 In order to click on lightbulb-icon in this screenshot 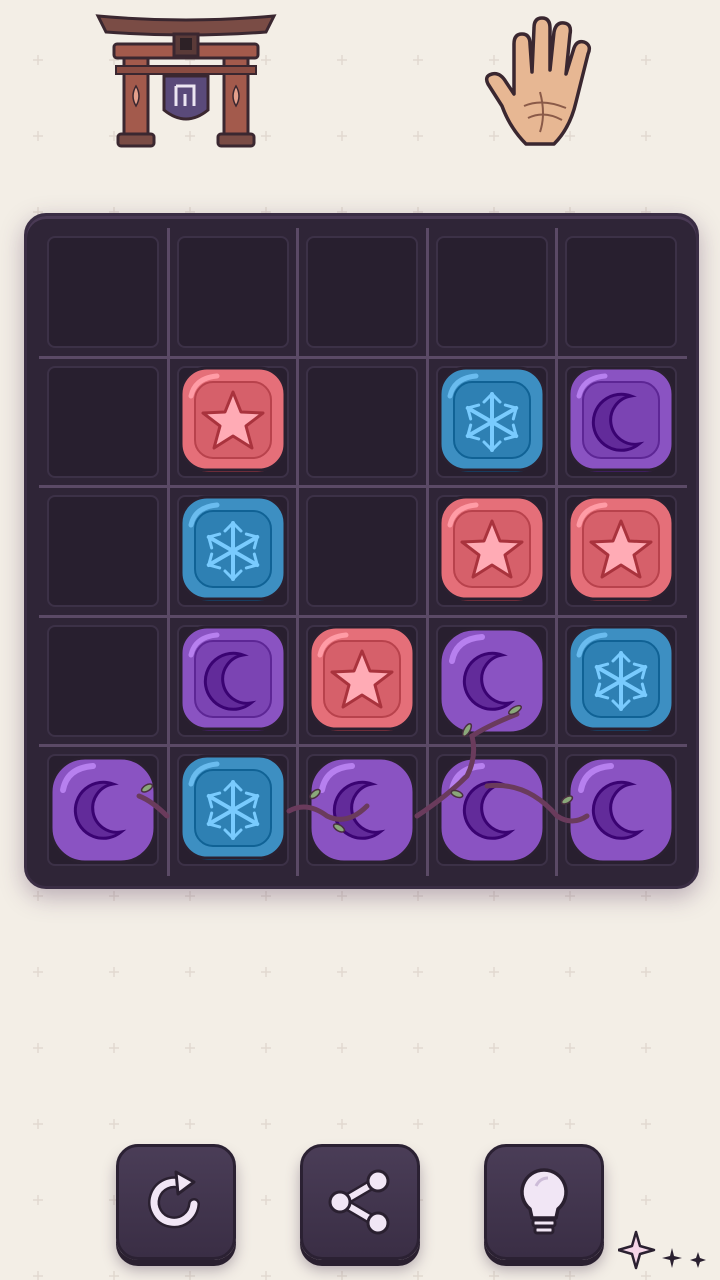, I will do `click(544, 1201)`.